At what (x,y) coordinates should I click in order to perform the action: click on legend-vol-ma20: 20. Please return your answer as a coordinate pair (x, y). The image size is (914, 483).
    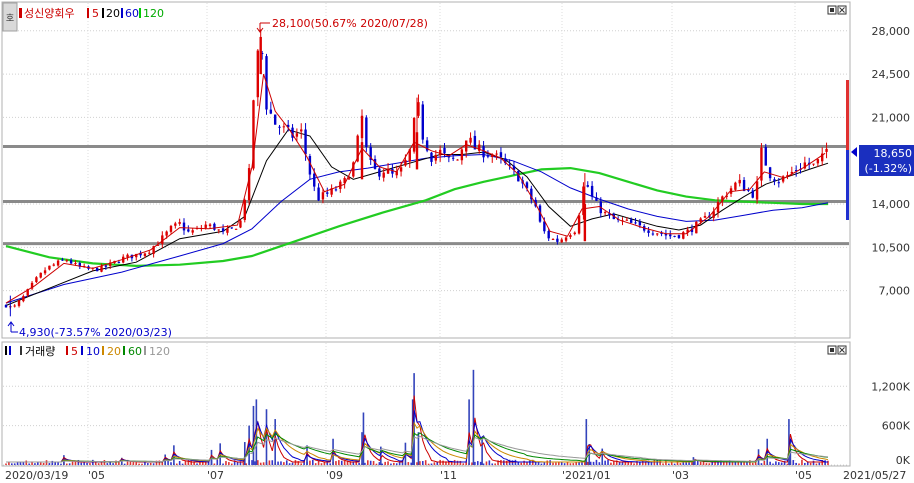
    Looking at the image, I should click on (114, 351).